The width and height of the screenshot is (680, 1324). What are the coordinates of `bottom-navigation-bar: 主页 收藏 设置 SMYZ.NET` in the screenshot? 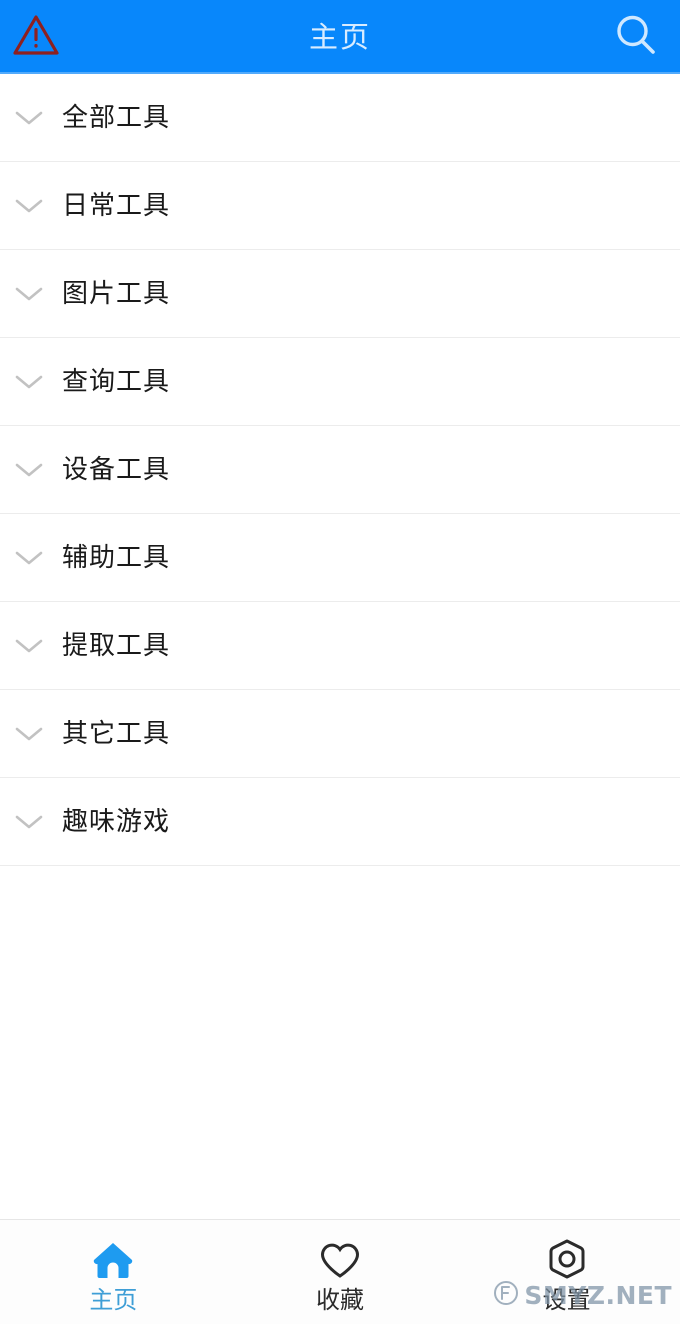 It's located at (340, 1271).